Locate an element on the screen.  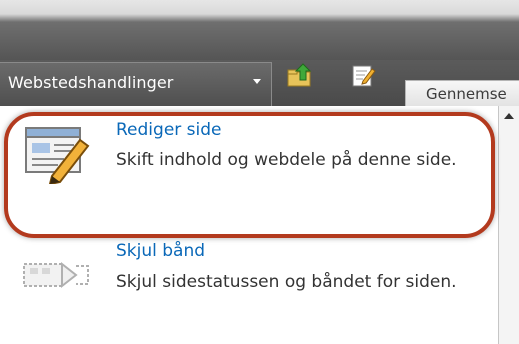
site-actions-menu-button: Webstedshandlinger is located at coordinates (136, 84).